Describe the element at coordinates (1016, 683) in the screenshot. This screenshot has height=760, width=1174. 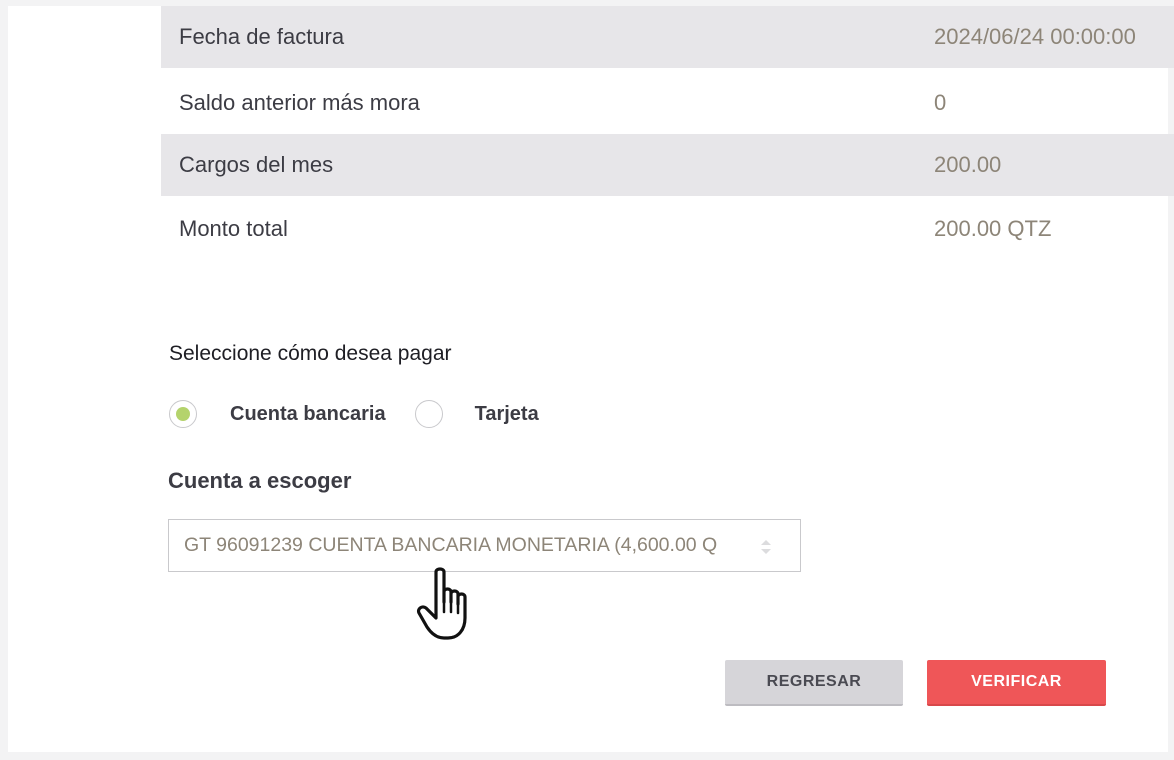
I see `verify-button: VERIFICAR` at that location.